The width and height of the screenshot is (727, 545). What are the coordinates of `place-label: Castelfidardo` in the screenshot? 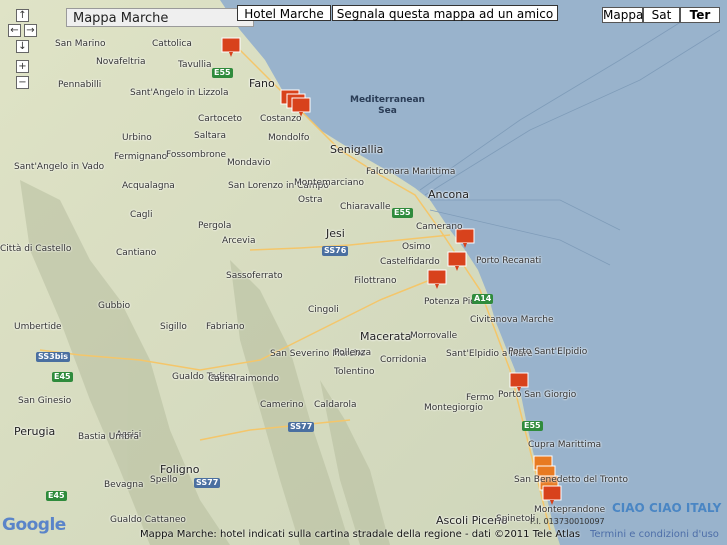 It's located at (410, 262).